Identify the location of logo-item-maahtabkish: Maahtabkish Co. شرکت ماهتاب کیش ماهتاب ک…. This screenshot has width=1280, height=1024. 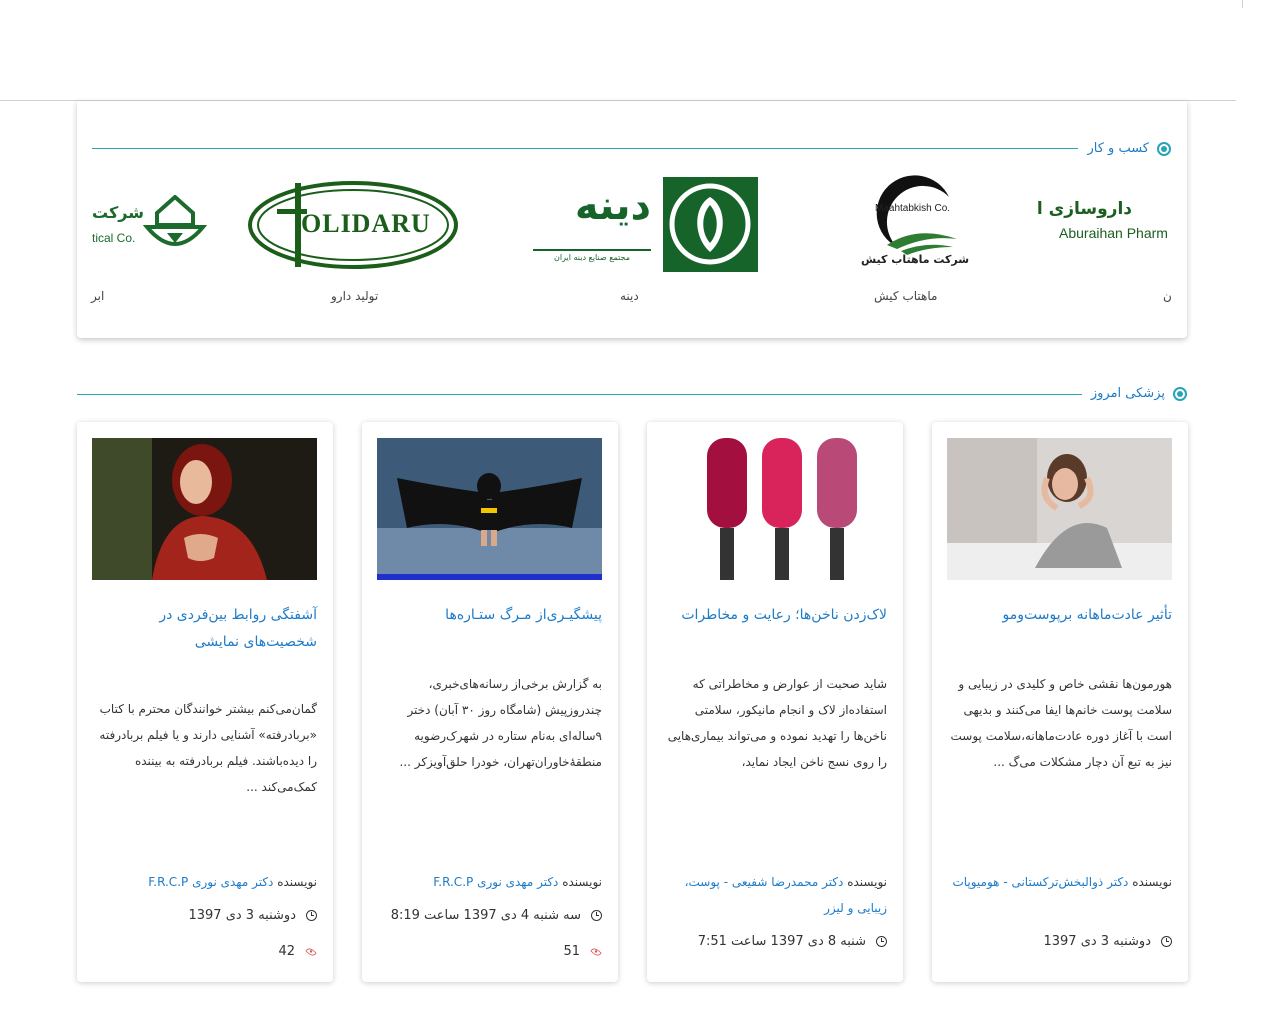
(912, 239).